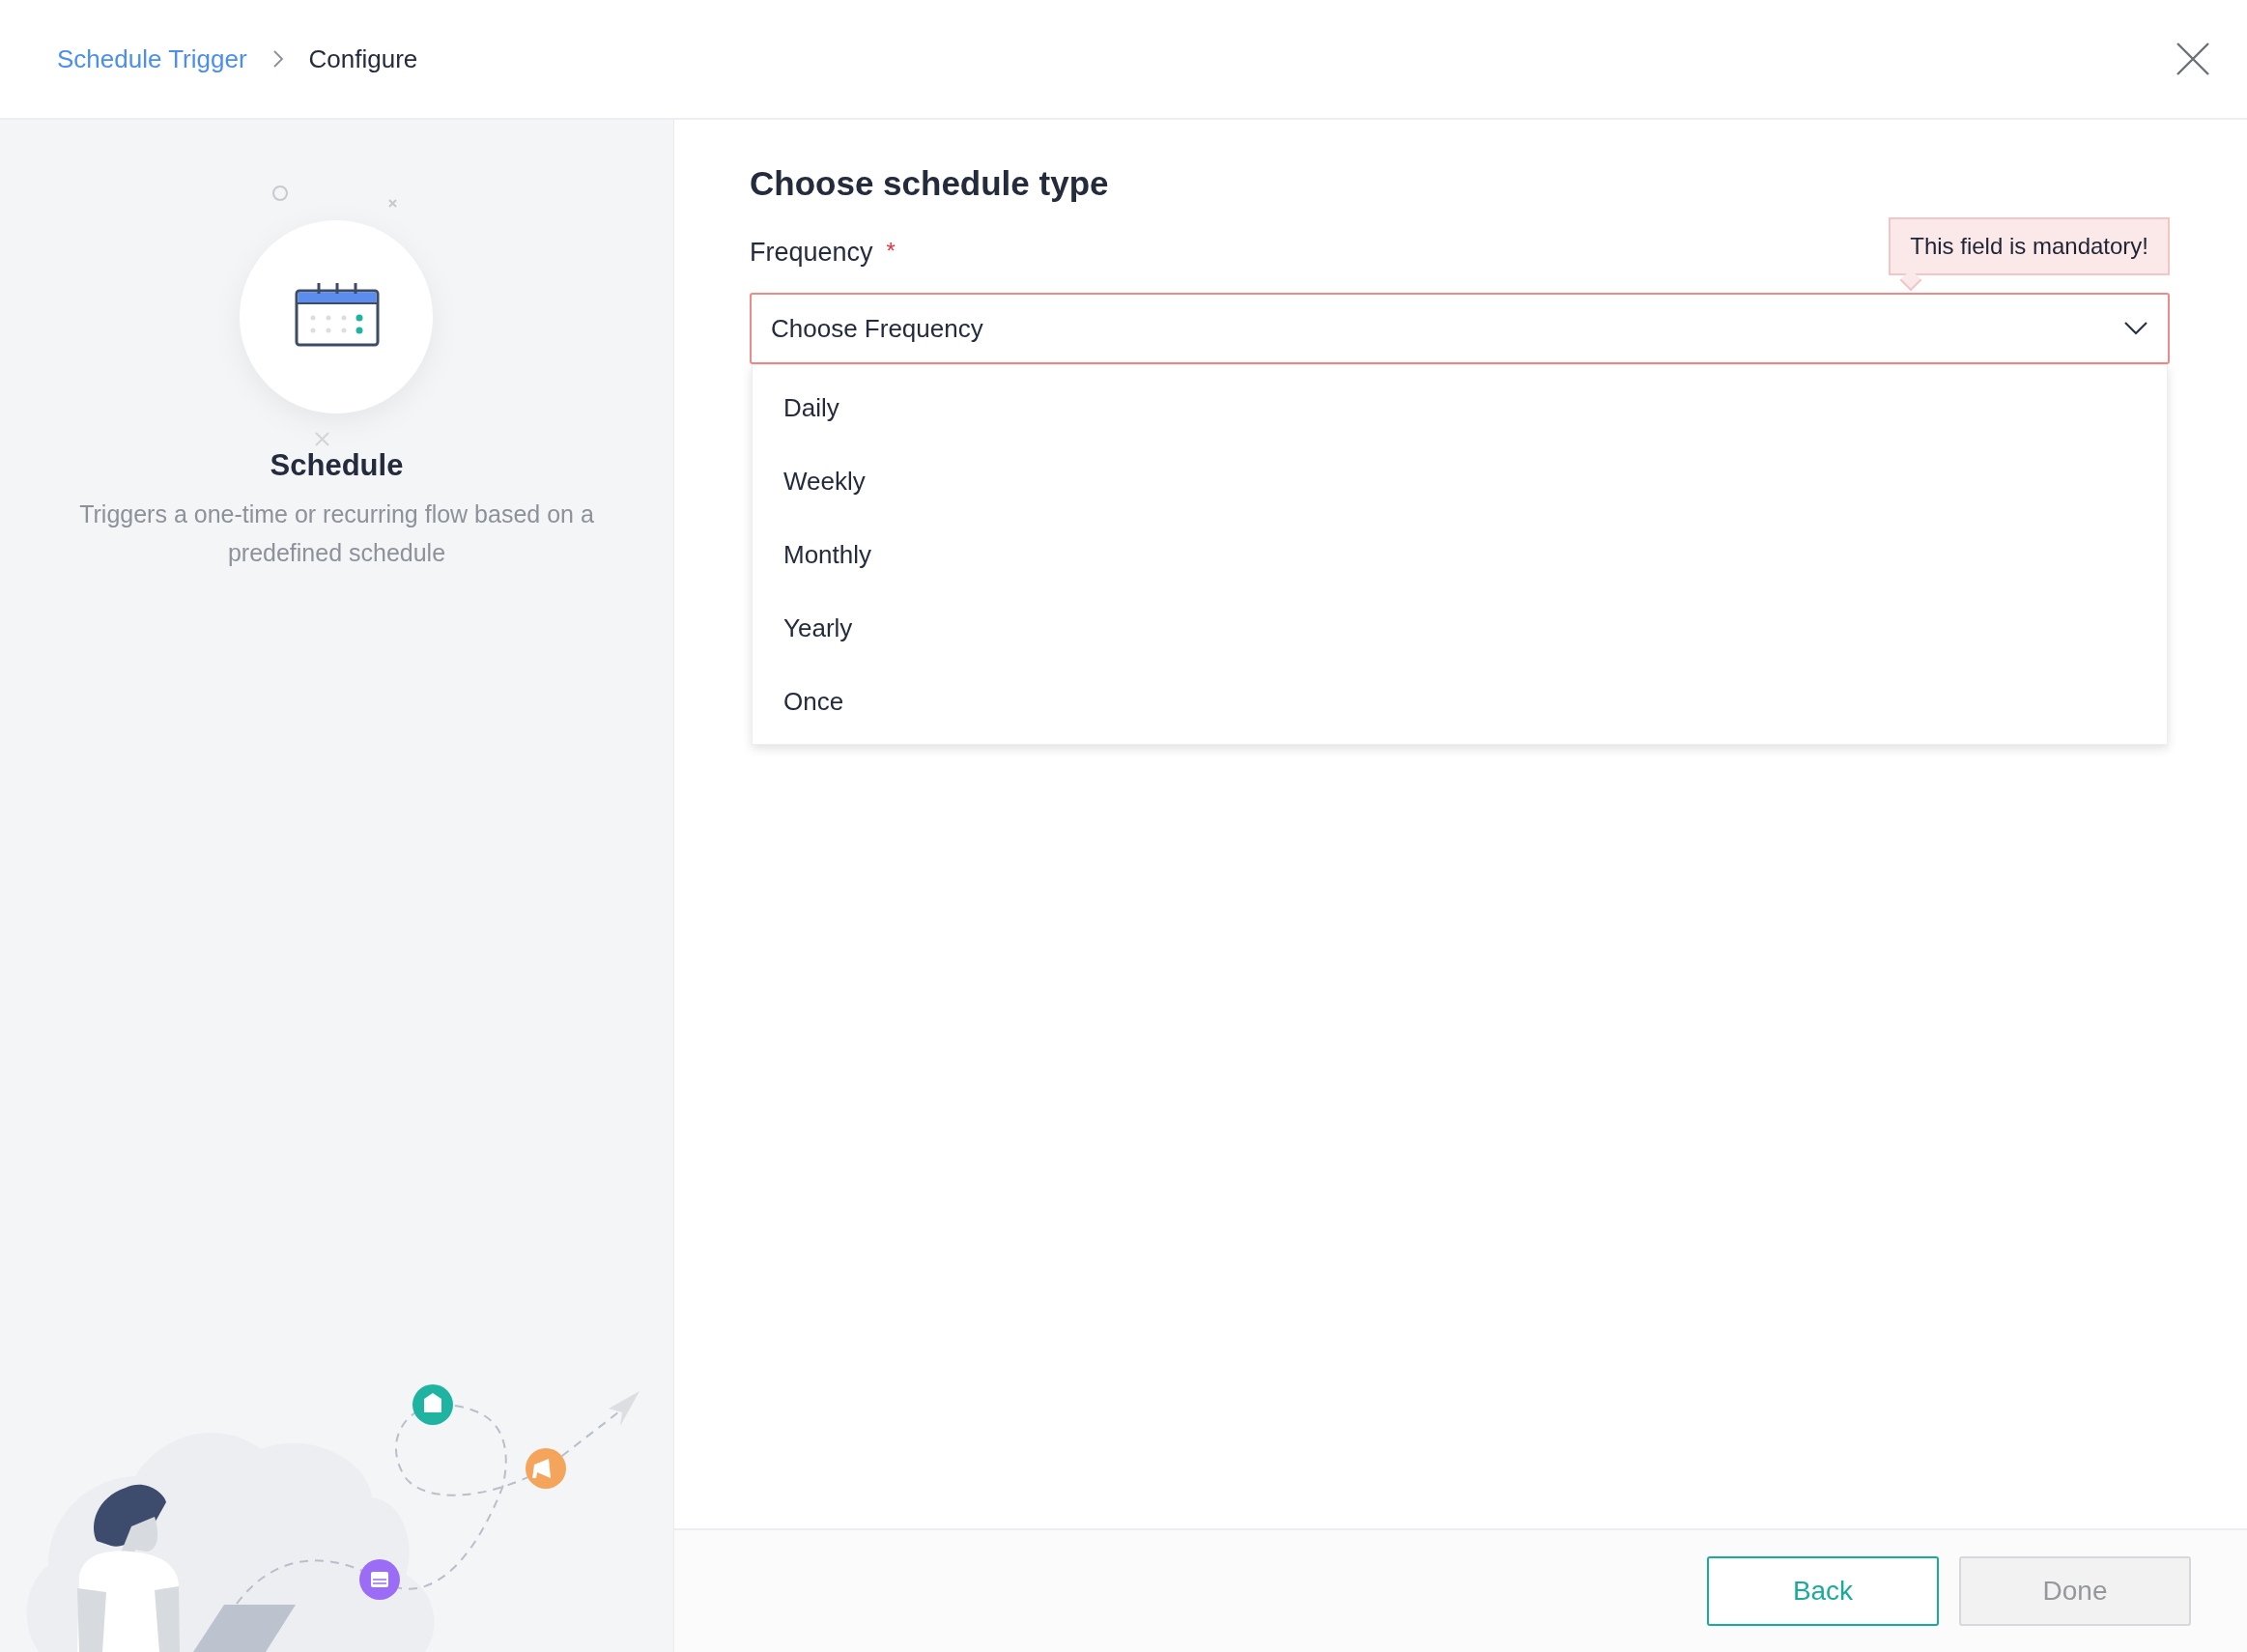  I want to click on required-mark: *, so click(891, 252).